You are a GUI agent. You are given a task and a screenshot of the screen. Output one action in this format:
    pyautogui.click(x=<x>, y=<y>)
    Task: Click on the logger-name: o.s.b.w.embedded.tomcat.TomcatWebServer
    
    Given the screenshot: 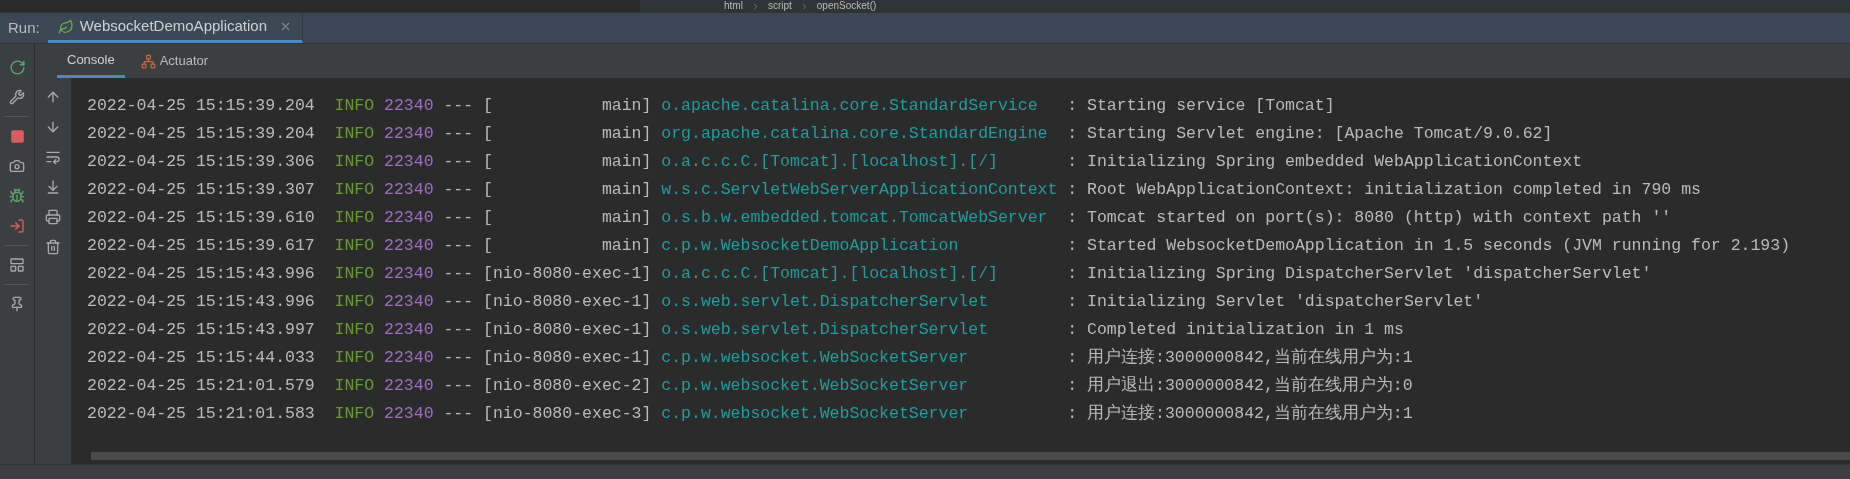 What is the action you would take?
    pyautogui.click(x=855, y=218)
    